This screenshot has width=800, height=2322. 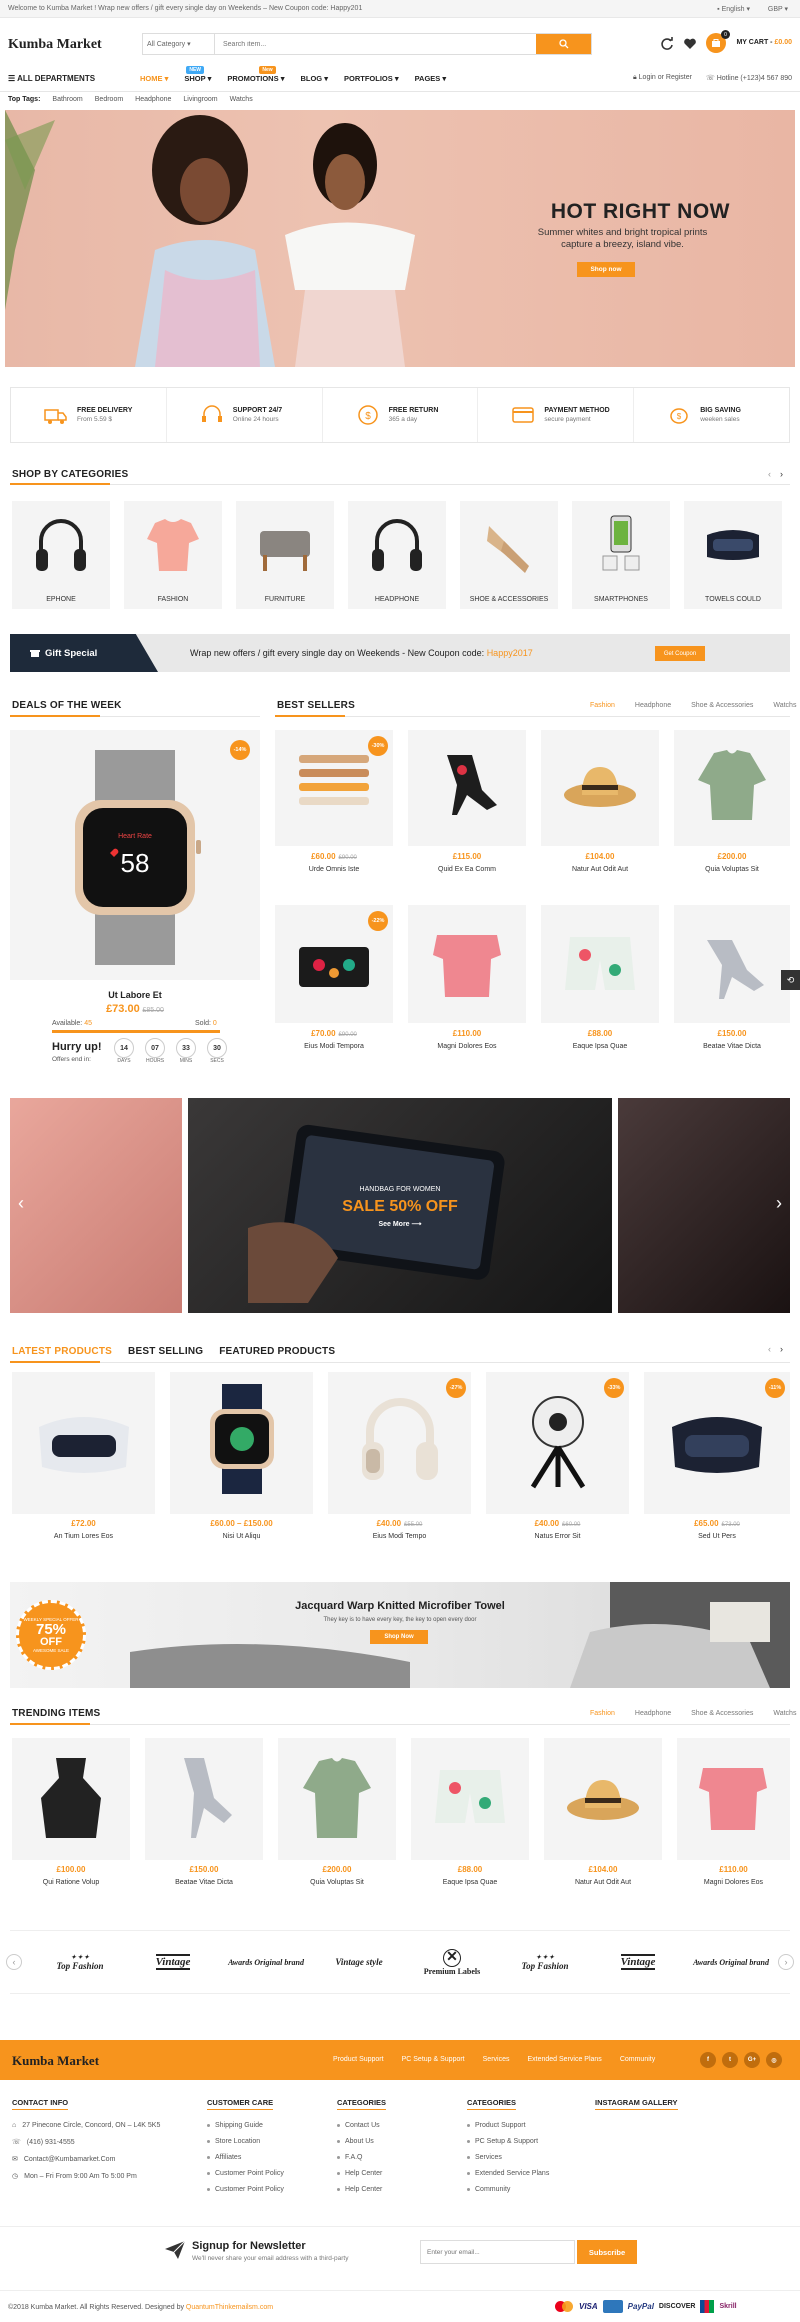 What do you see at coordinates (51, 78) in the screenshot?
I see `all-departments-button: ☰ ALL DEPARTMENTS` at bounding box center [51, 78].